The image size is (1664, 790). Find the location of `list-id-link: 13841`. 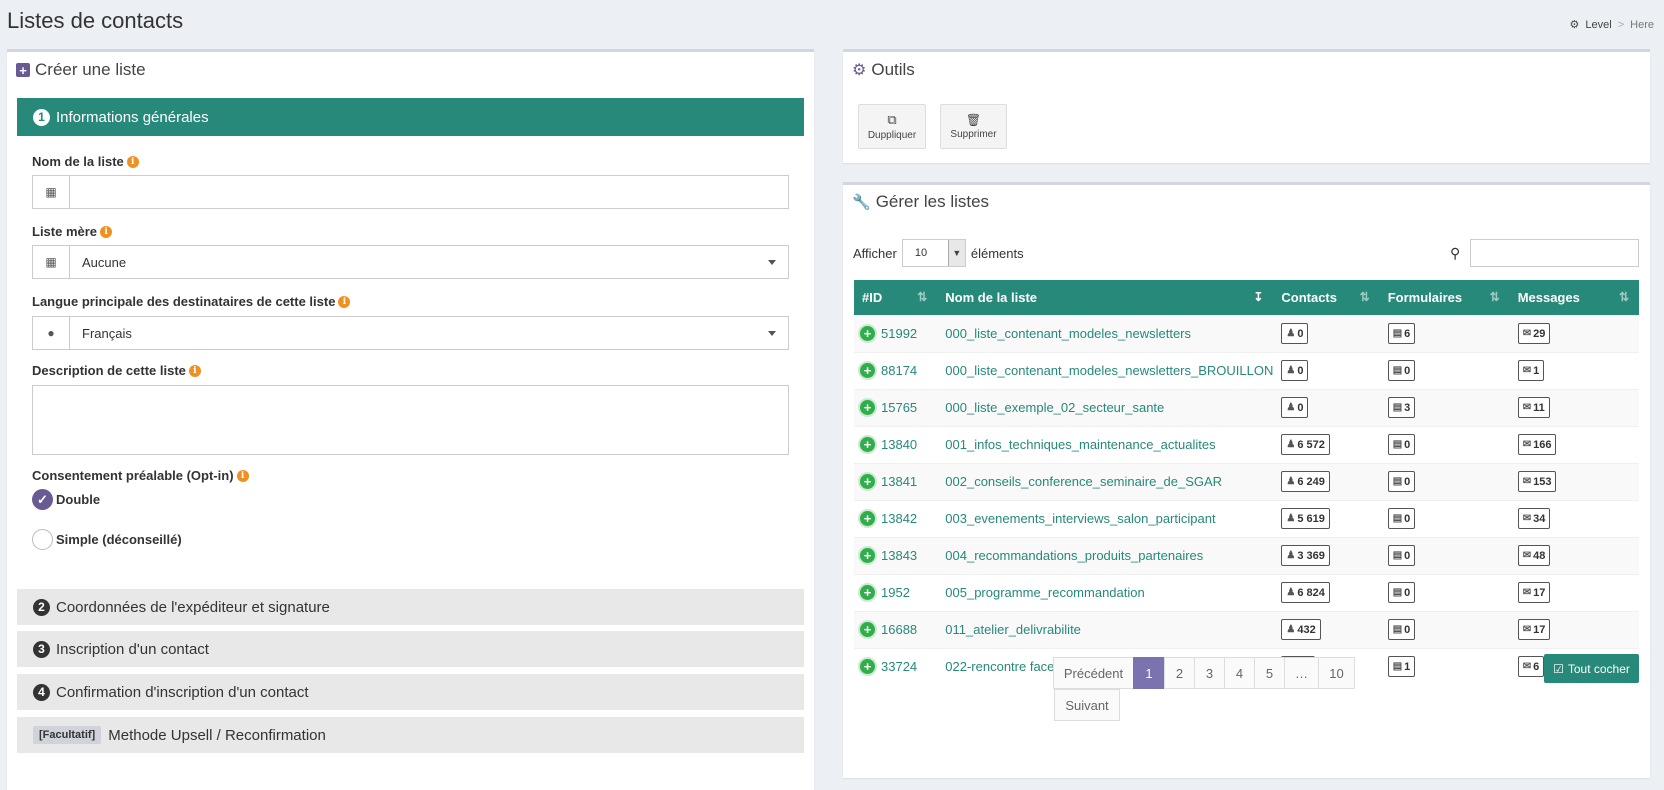

list-id-link: 13841 is located at coordinates (899, 481).